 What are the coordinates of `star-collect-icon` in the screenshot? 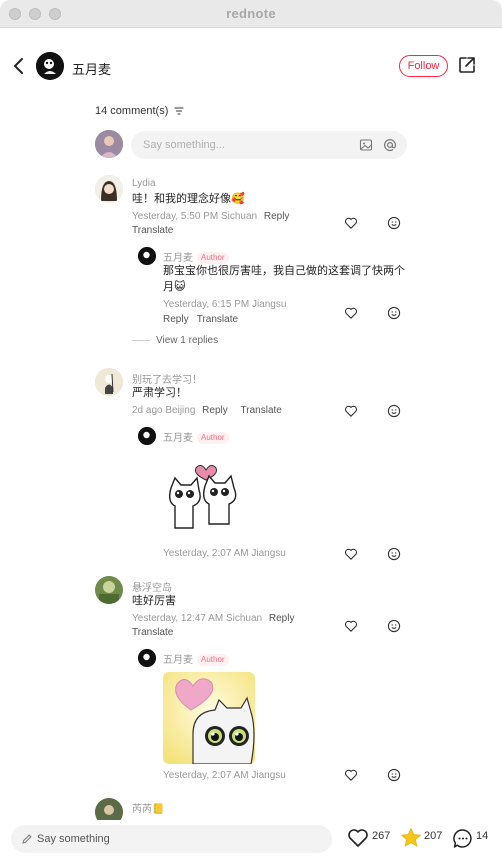 It's located at (411, 838).